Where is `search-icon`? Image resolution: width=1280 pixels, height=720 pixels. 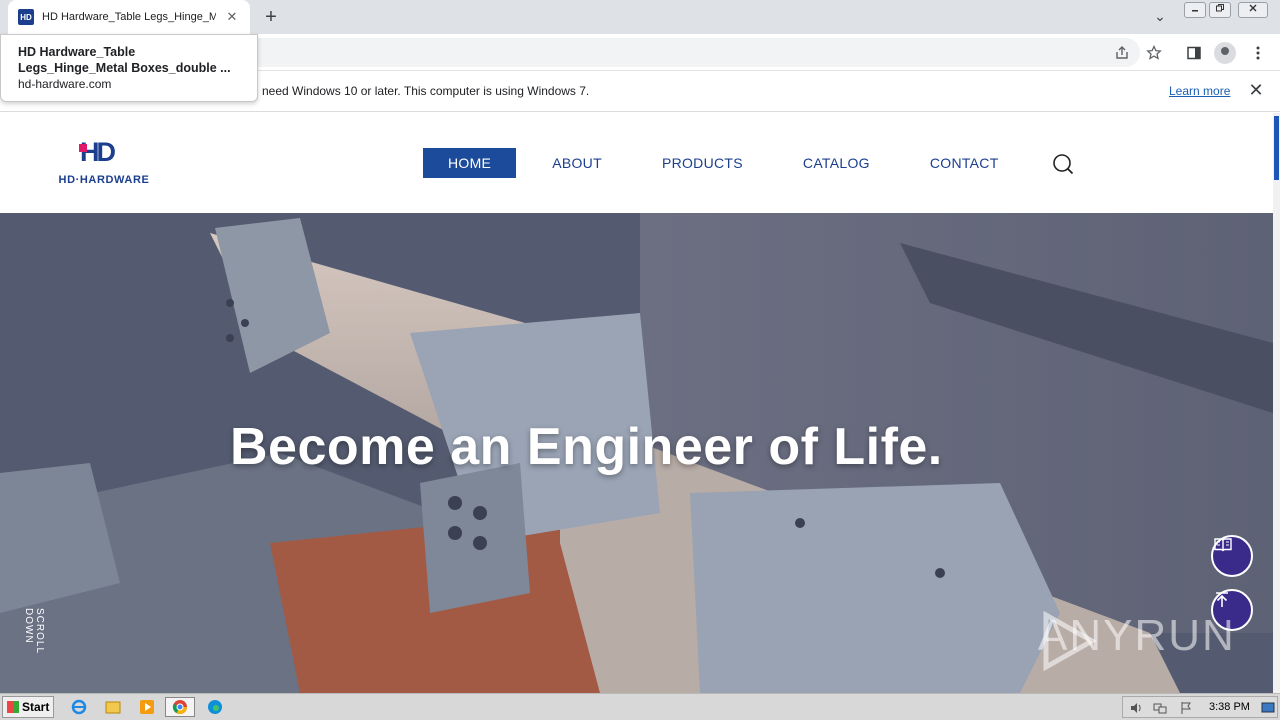 search-icon is located at coordinates (1063, 164).